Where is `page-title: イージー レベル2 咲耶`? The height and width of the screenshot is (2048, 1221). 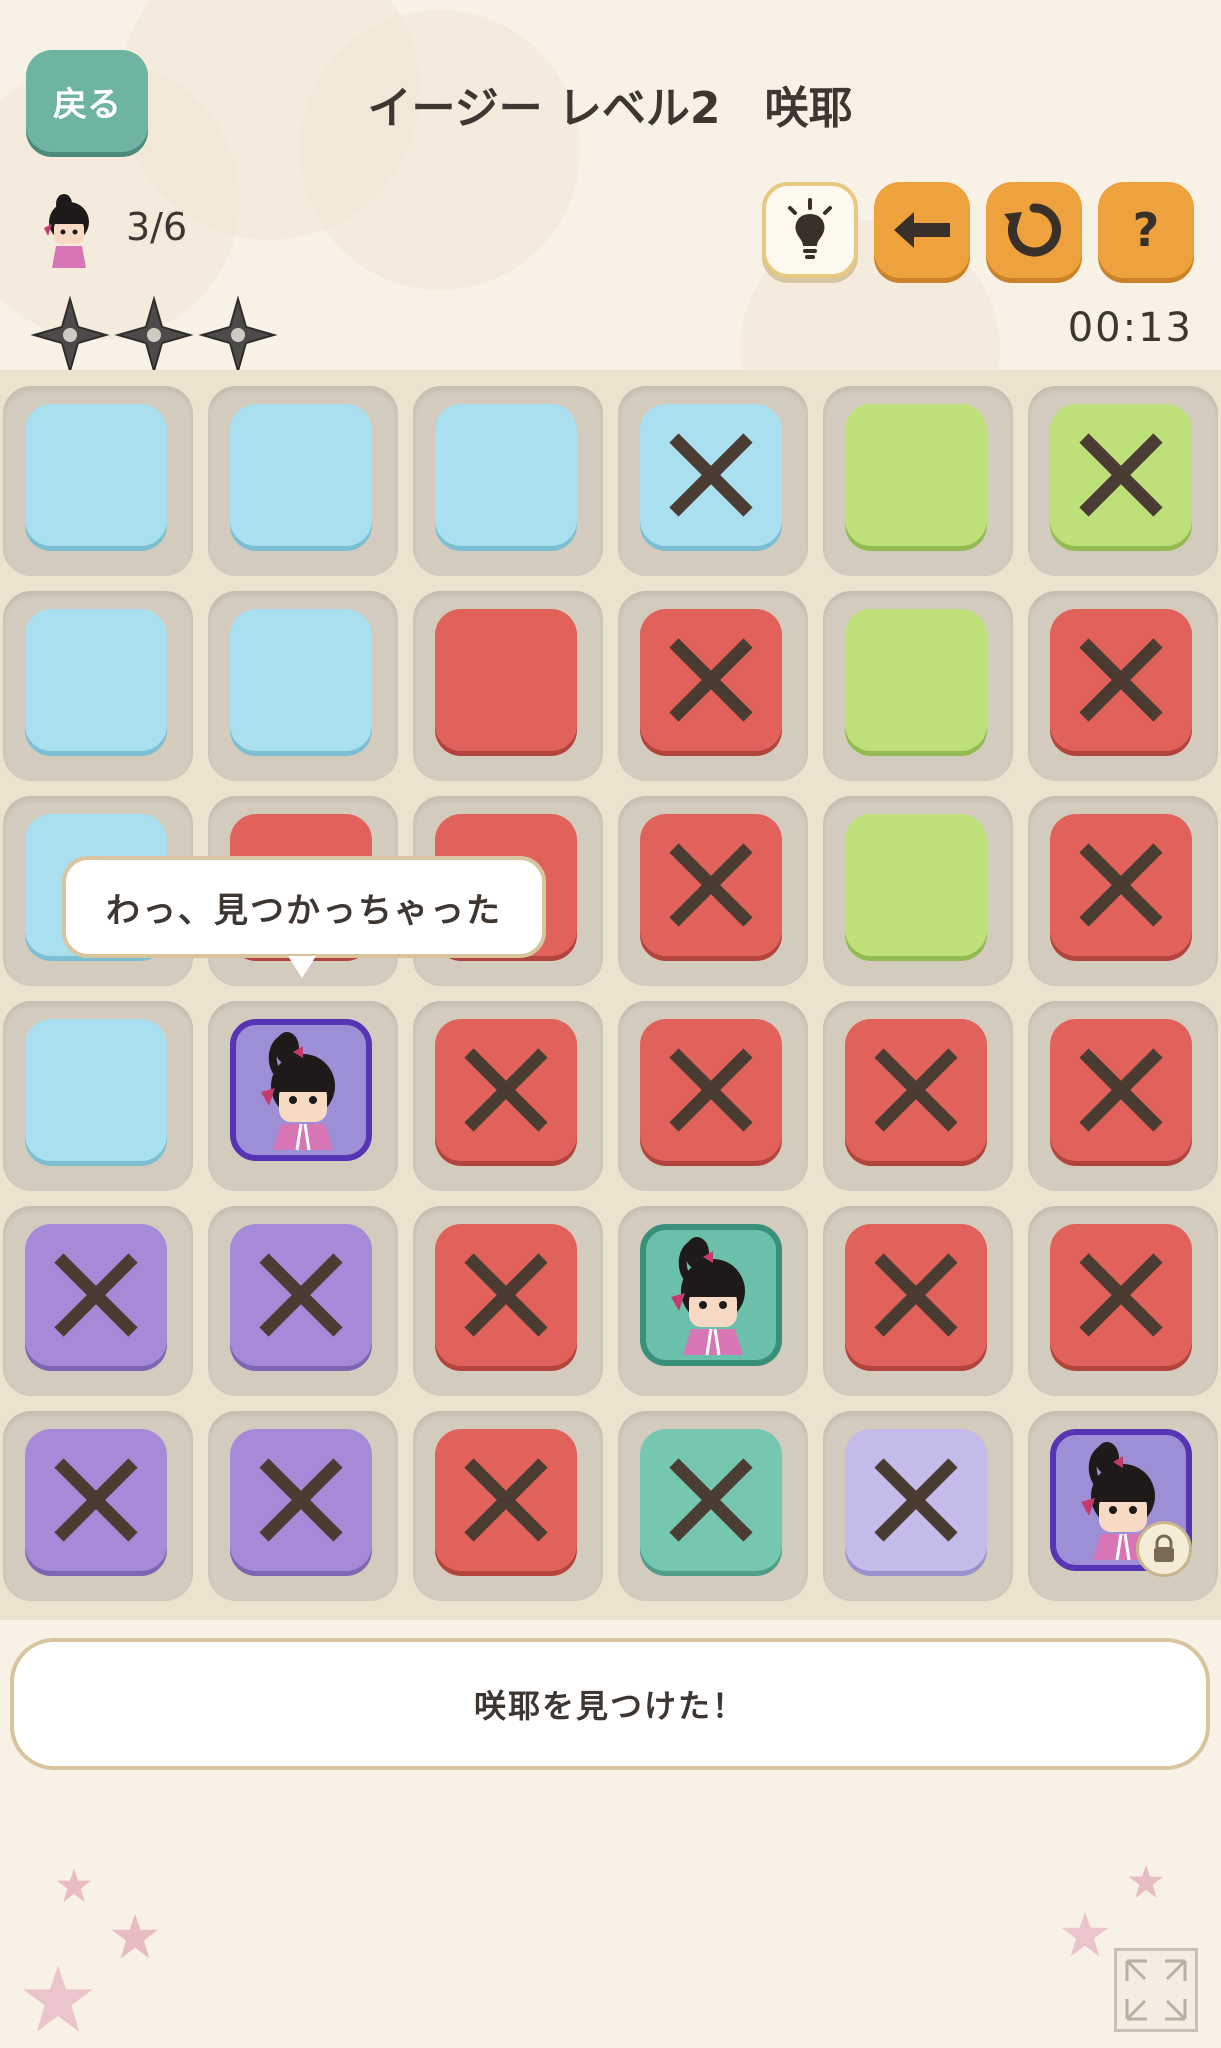
page-title: イージー レベル2 咲耶 is located at coordinates (610, 108).